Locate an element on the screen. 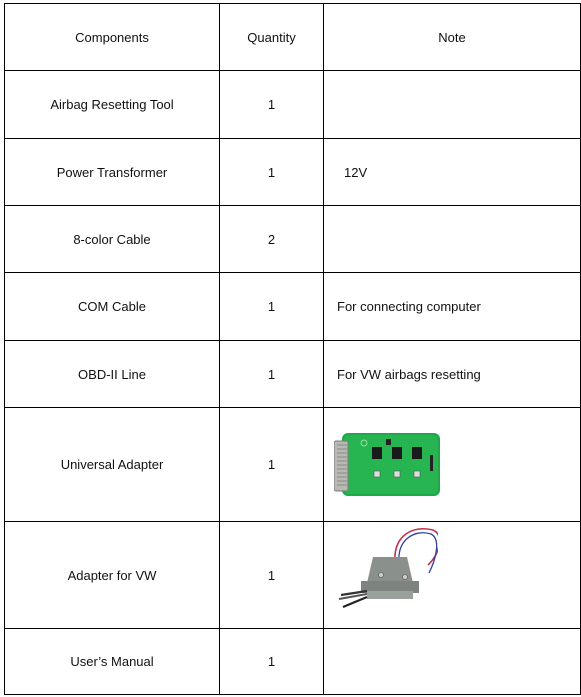  table-header-row: Components Quantity Note is located at coordinates (292, 37).